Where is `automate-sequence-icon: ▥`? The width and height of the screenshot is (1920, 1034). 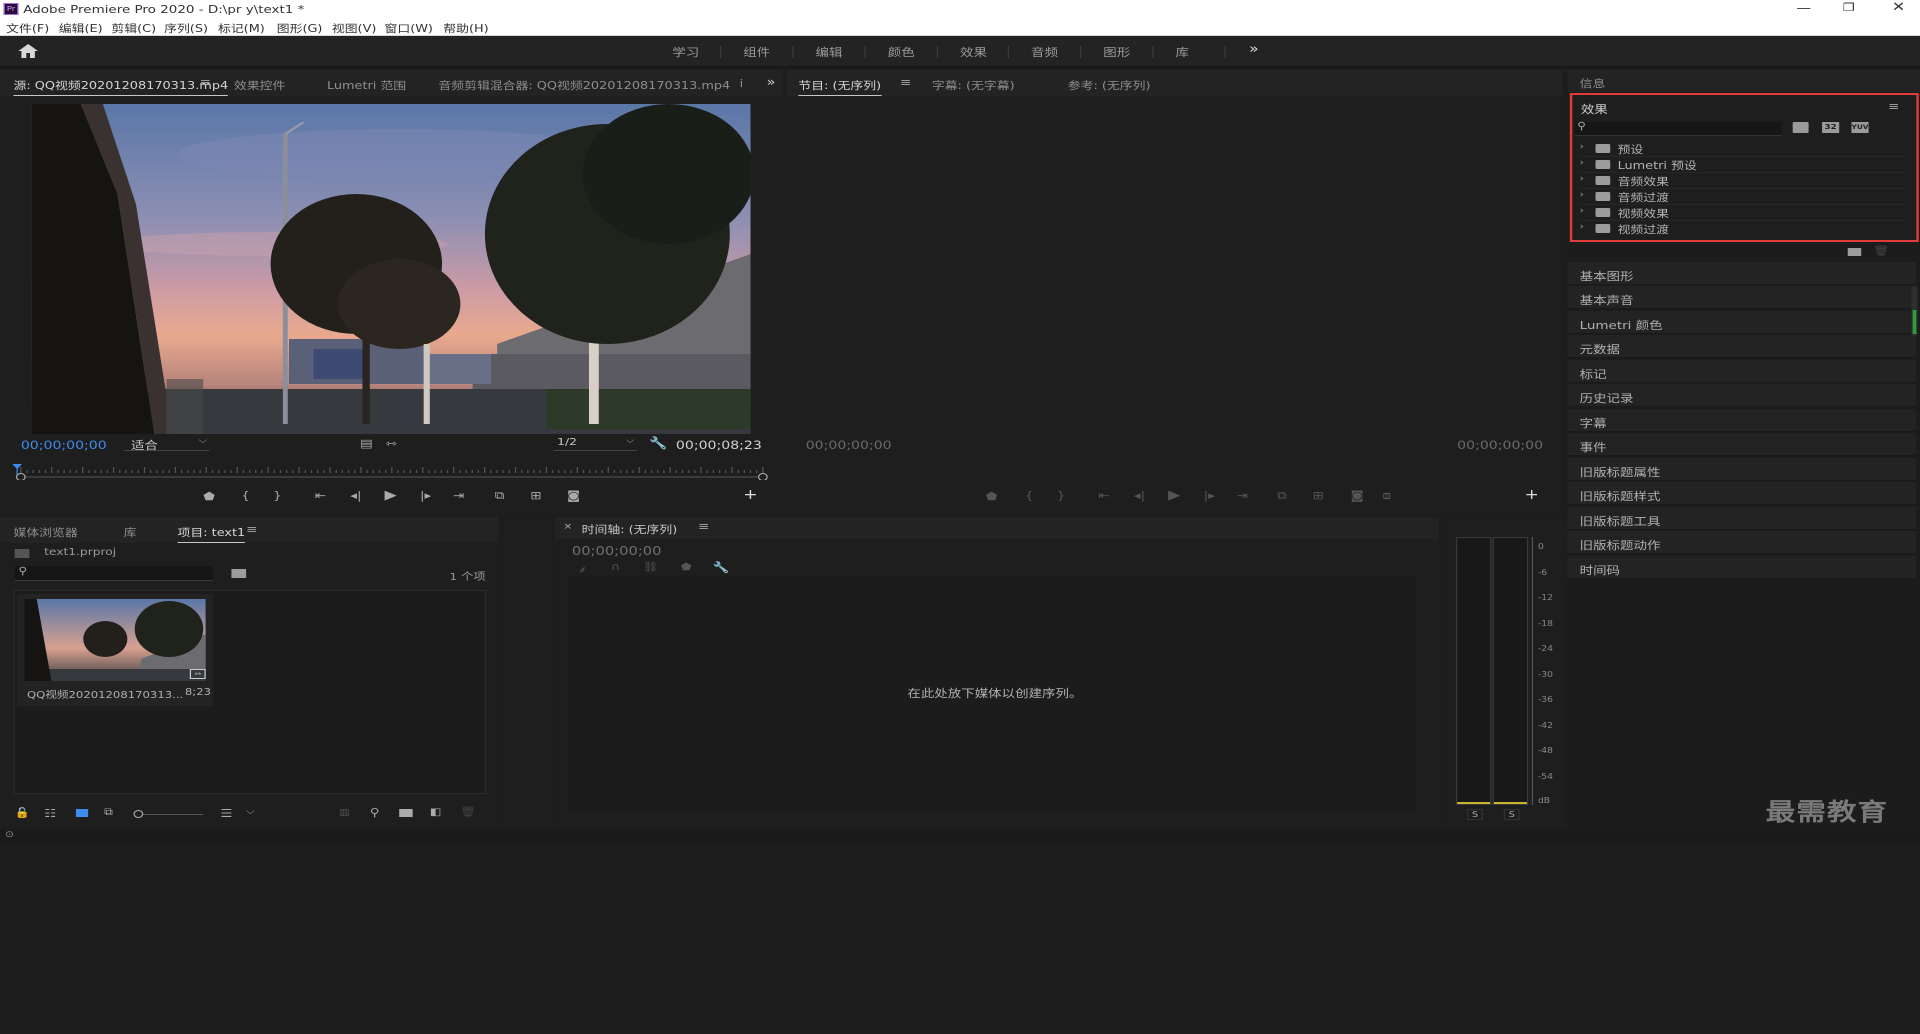
automate-sequence-icon: ▥ is located at coordinates (344, 813).